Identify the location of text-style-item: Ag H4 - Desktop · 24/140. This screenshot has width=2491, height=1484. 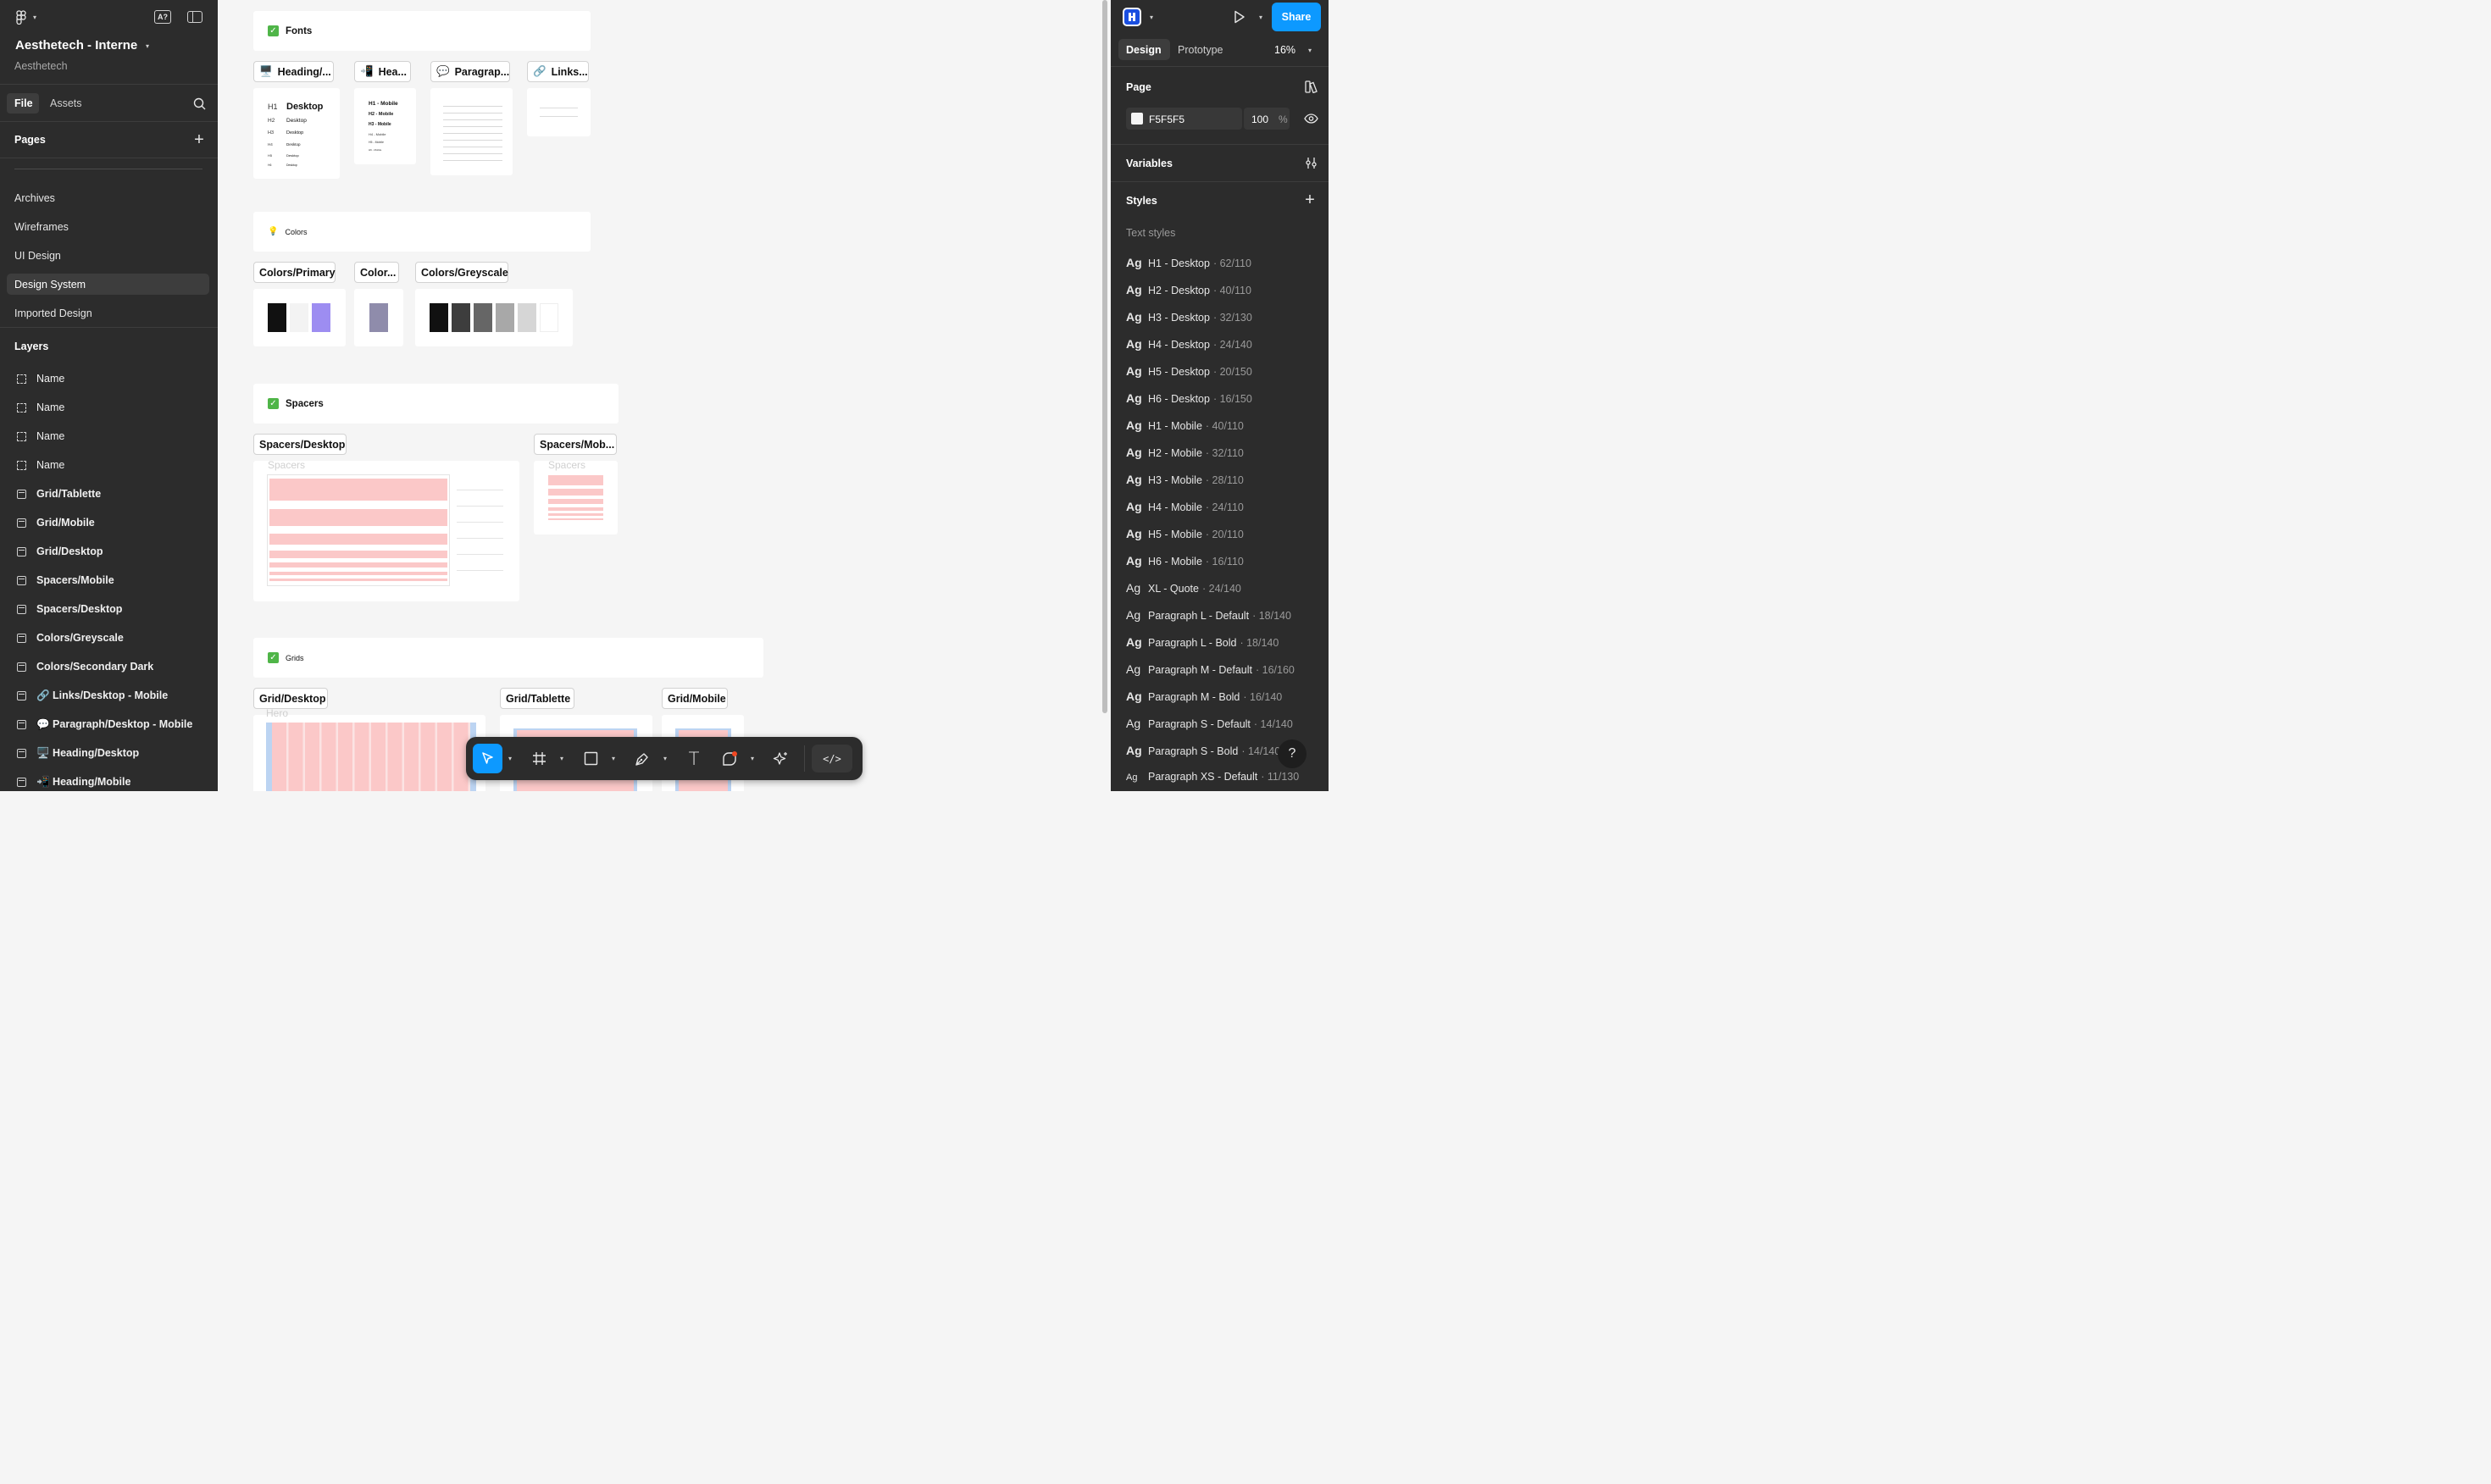
(1189, 344).